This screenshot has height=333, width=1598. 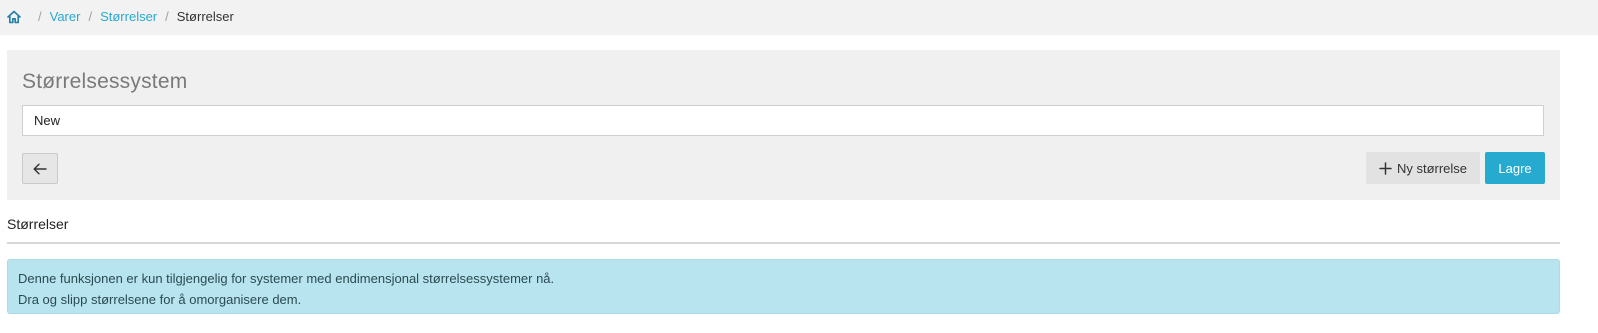 I want to click on back-button, so click(x=40, y=168).